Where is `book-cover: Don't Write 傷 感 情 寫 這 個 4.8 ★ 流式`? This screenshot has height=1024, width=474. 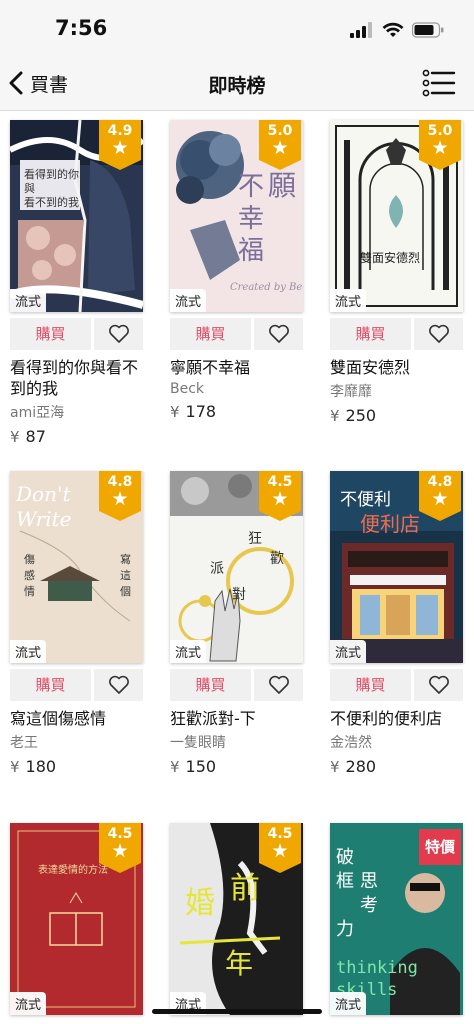 book-cover: Don't Write 傷 感 情 寫 這 個 4.8 ★ 流式 is located at coordinates (76, 567).